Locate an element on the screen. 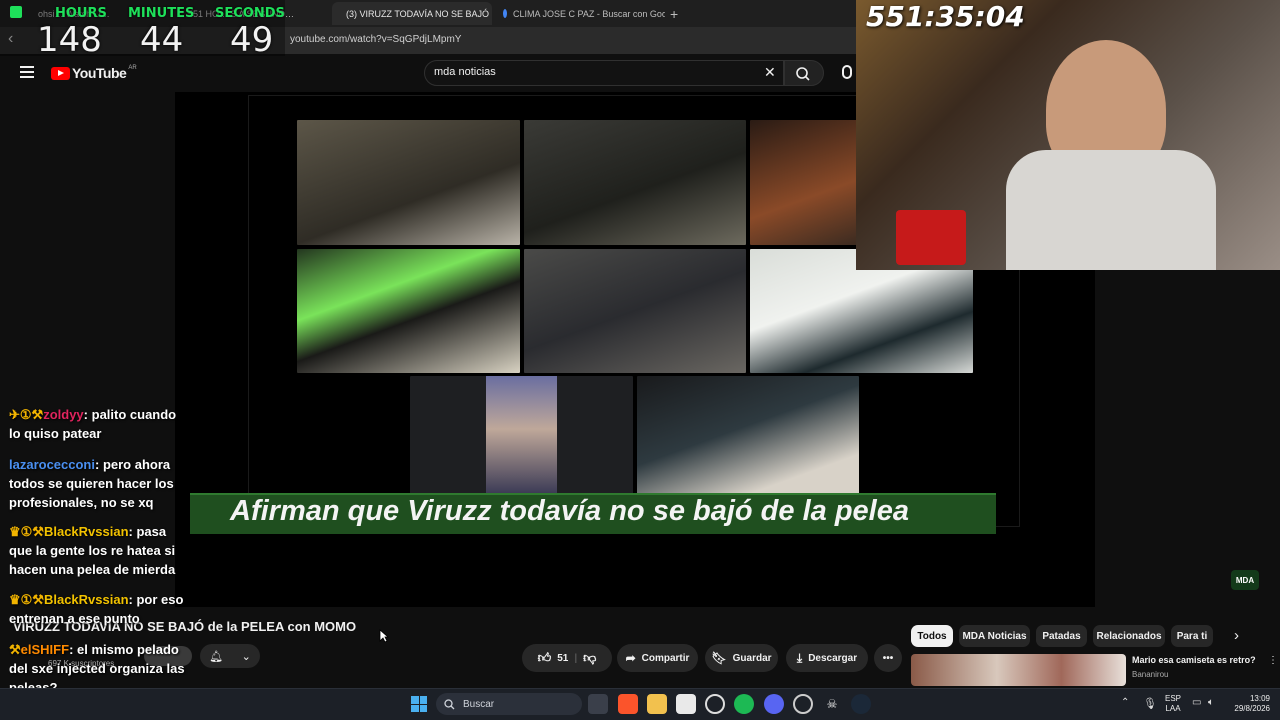 This screenshot has height=720, width=1280. share-icon: ➦ is located at coordinates (630, 658).